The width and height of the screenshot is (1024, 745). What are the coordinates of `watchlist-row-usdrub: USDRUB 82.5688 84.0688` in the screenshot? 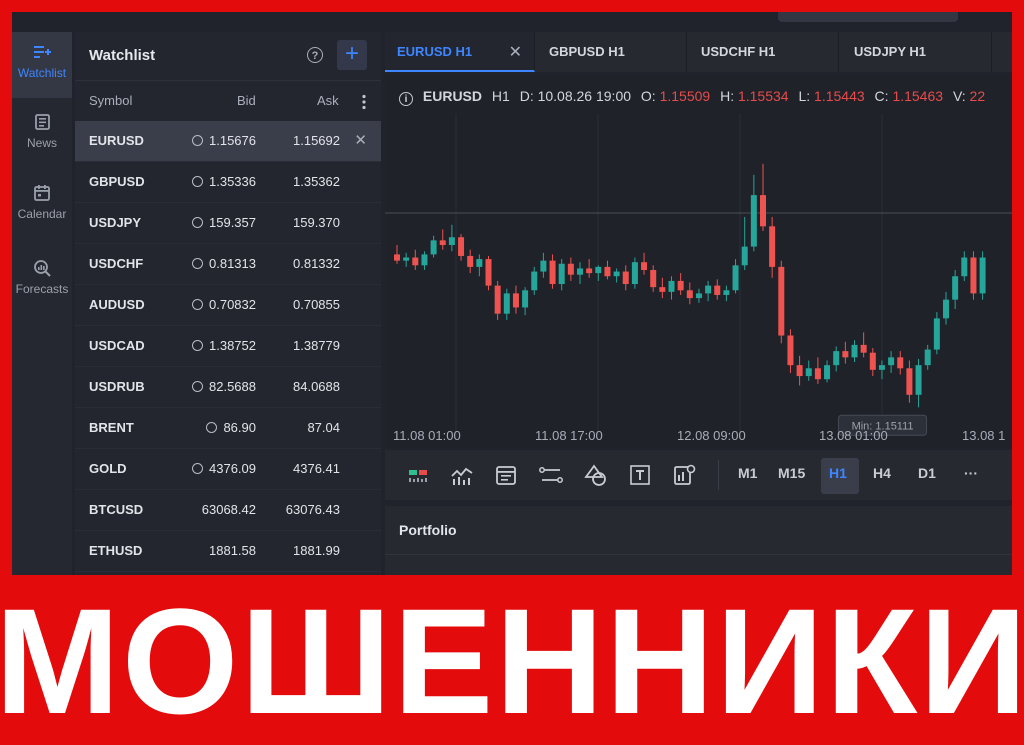 It's located at (228, 387).